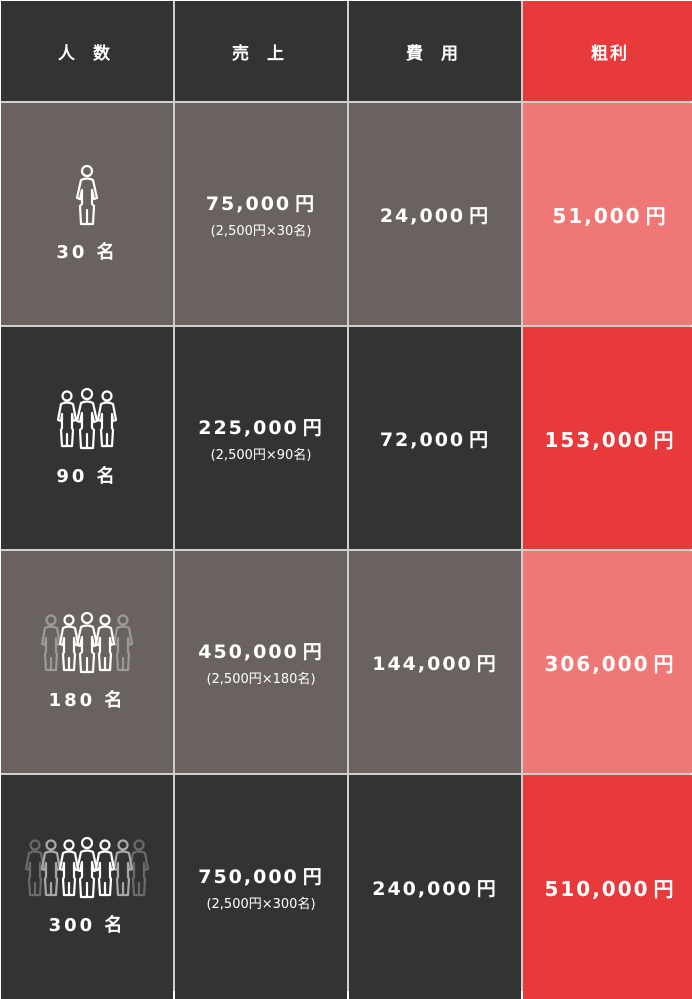 This screenshot has height=999, width=692. I want to click on cost-cell: 24,000 円, so click(435, 214).